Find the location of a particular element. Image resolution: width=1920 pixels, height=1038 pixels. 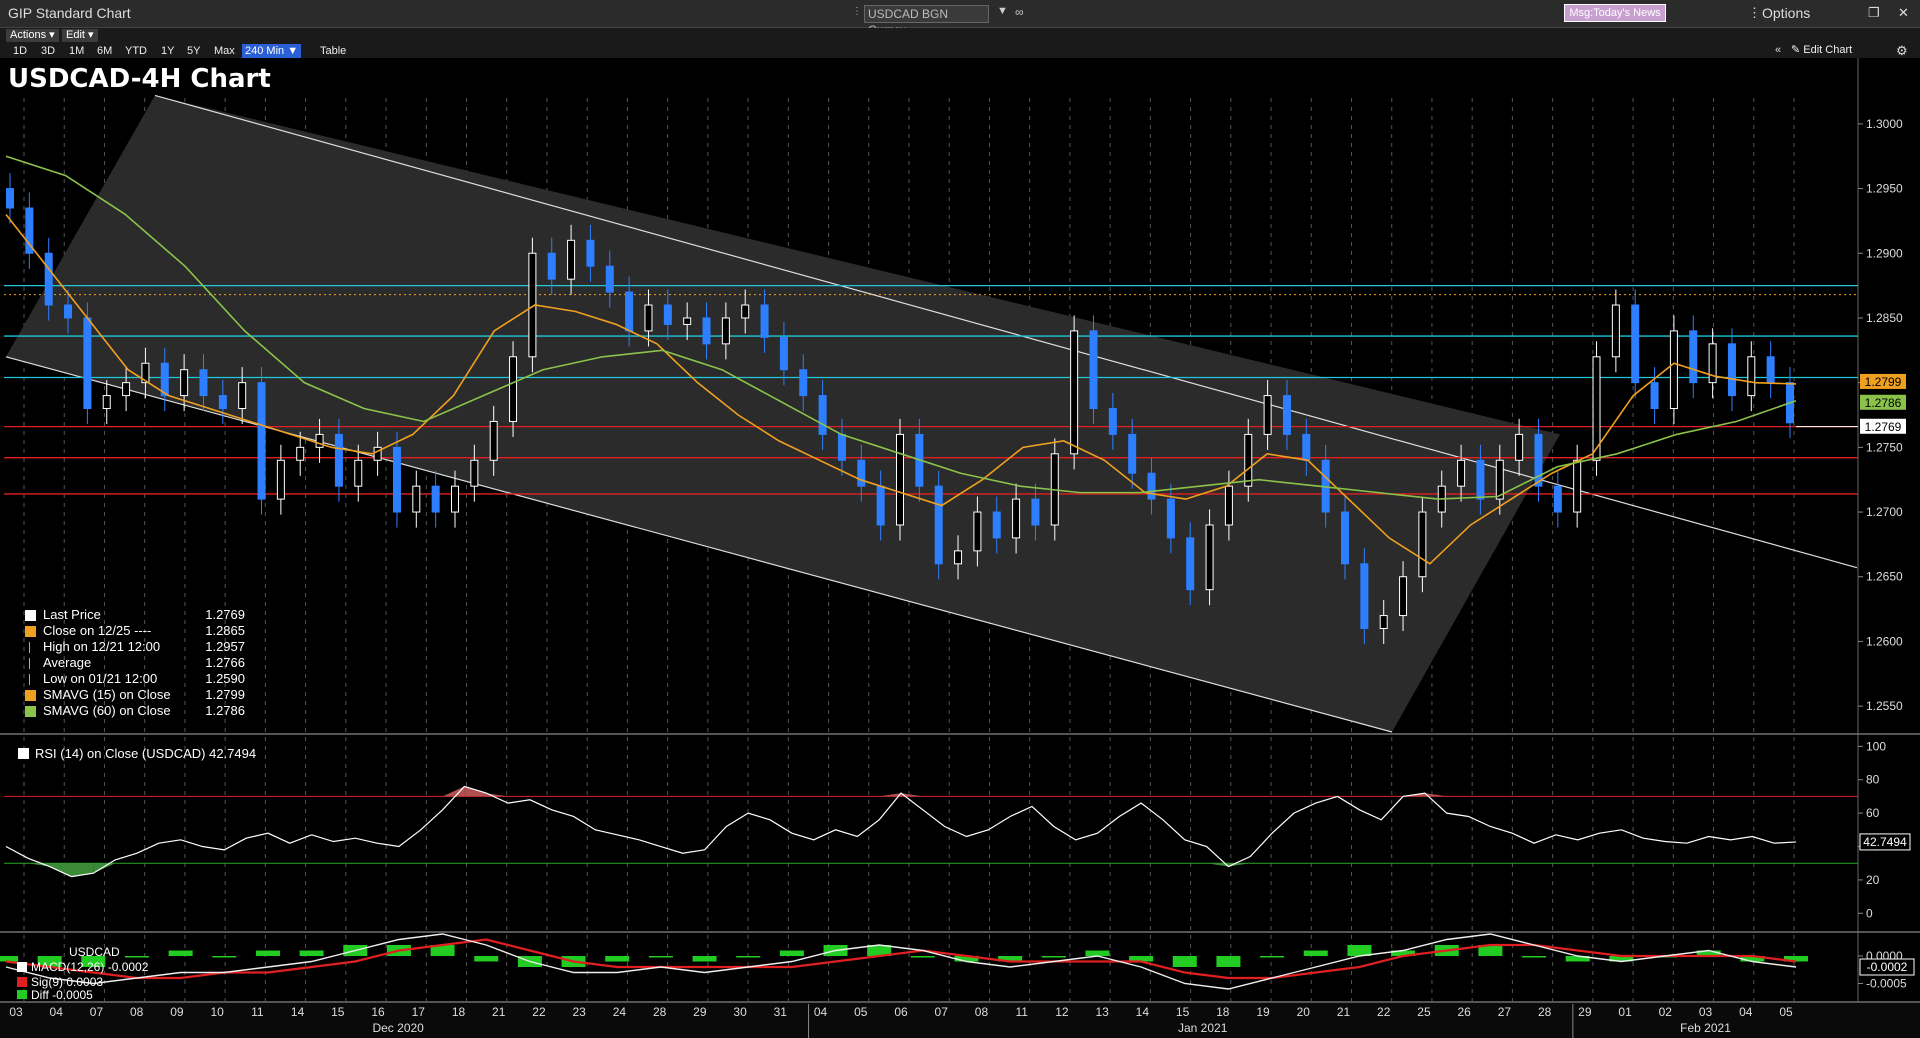

macd-legend-value: -0.0002 is located at coordinates (128, 967).